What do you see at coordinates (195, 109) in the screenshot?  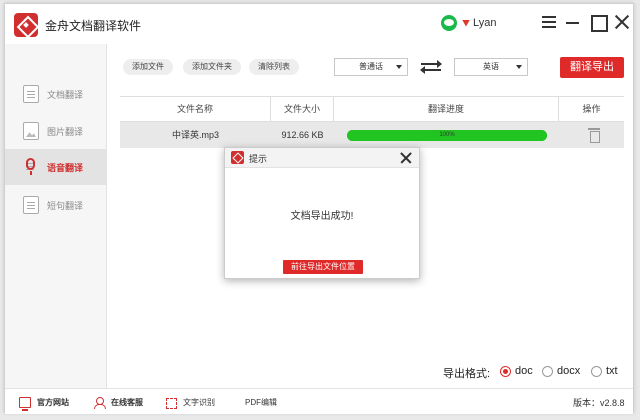 I see `column-header-filename: 文件名称` at bounding box center [195, 109].